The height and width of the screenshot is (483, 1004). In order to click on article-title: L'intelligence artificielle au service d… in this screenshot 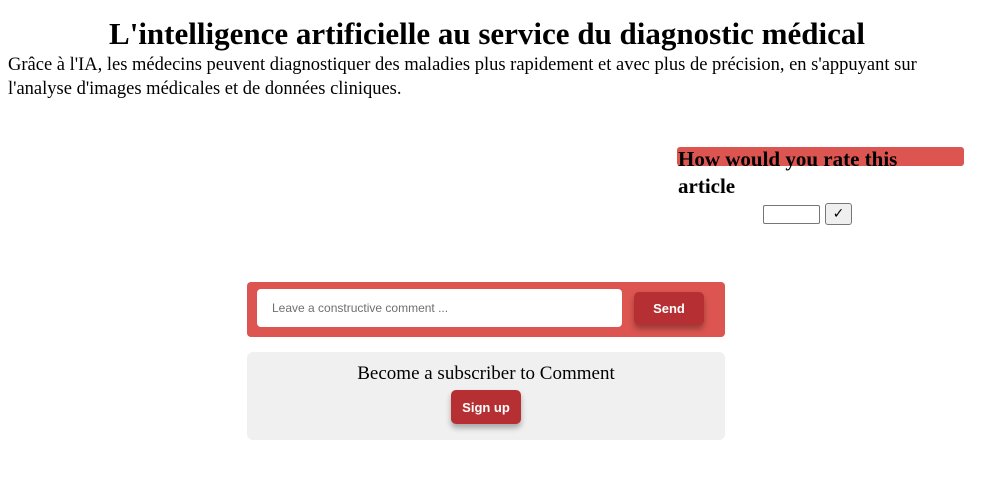, I will do `click(487, 33)`.